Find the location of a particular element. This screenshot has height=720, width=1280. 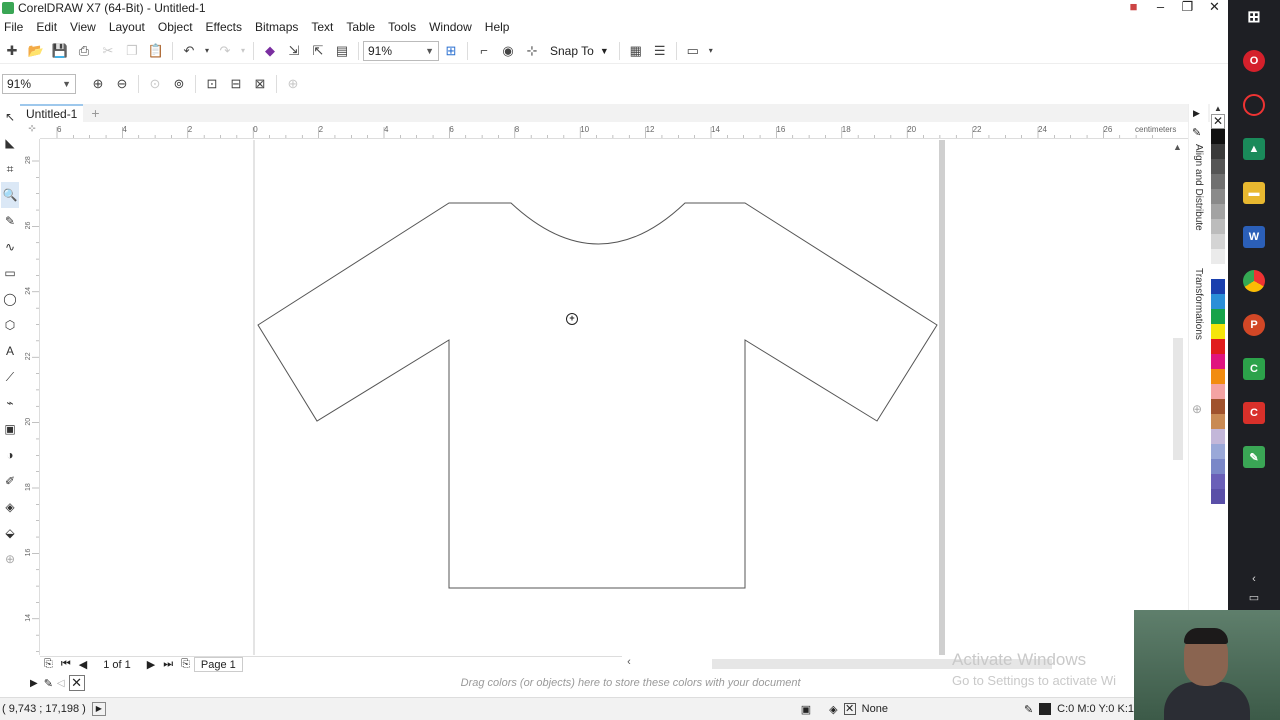

outline-pen-icon: ✎ is located at coordinates (1028, 709).